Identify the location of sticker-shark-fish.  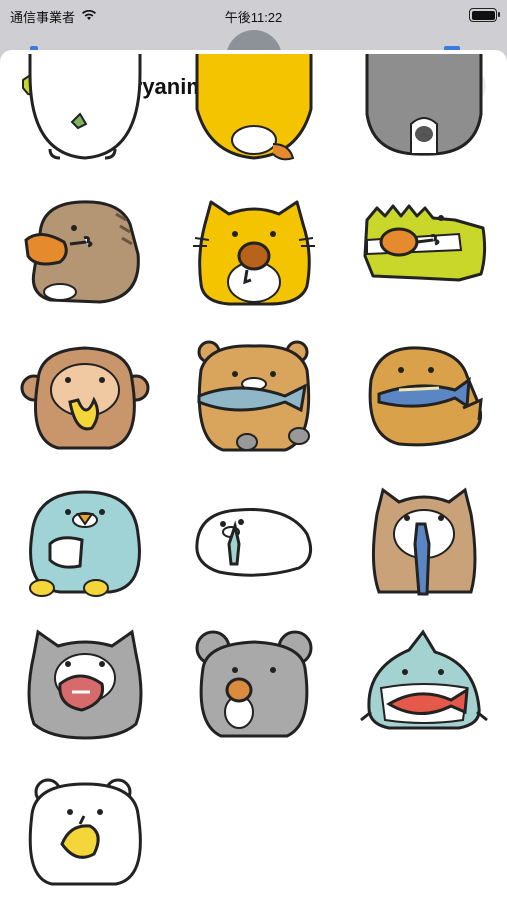
(424, 688).